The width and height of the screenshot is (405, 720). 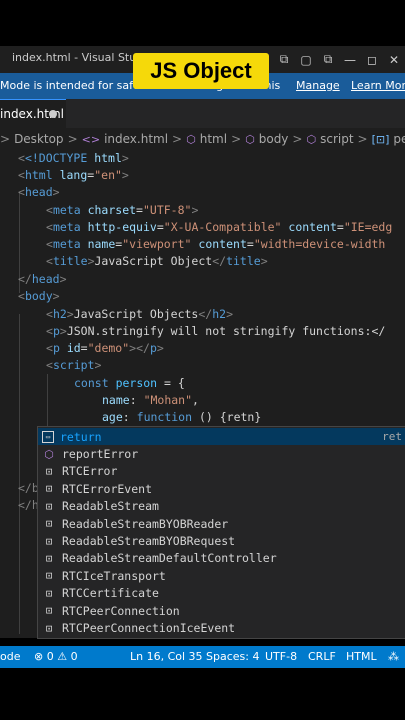 What do you see at coordinates (19, 474) in the screenshot?
I see `indent-guide` at bounding box center [19, 474].